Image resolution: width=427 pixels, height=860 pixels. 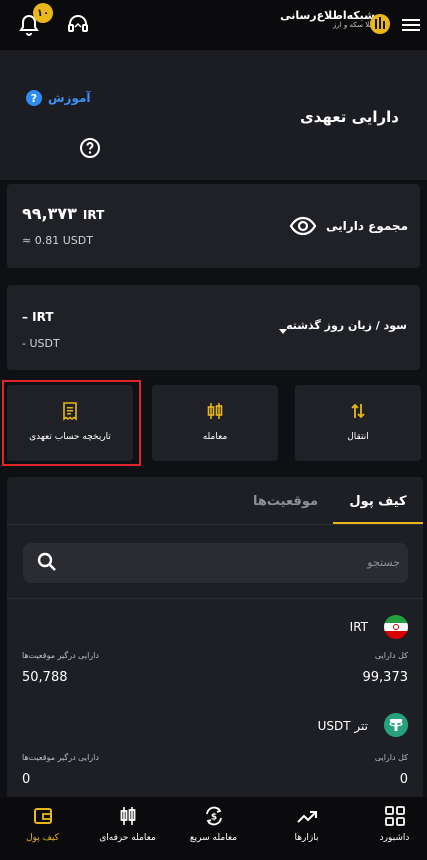 I want to click on nav-label: معامله حرفه‌ای, so click(x=127, y=838).